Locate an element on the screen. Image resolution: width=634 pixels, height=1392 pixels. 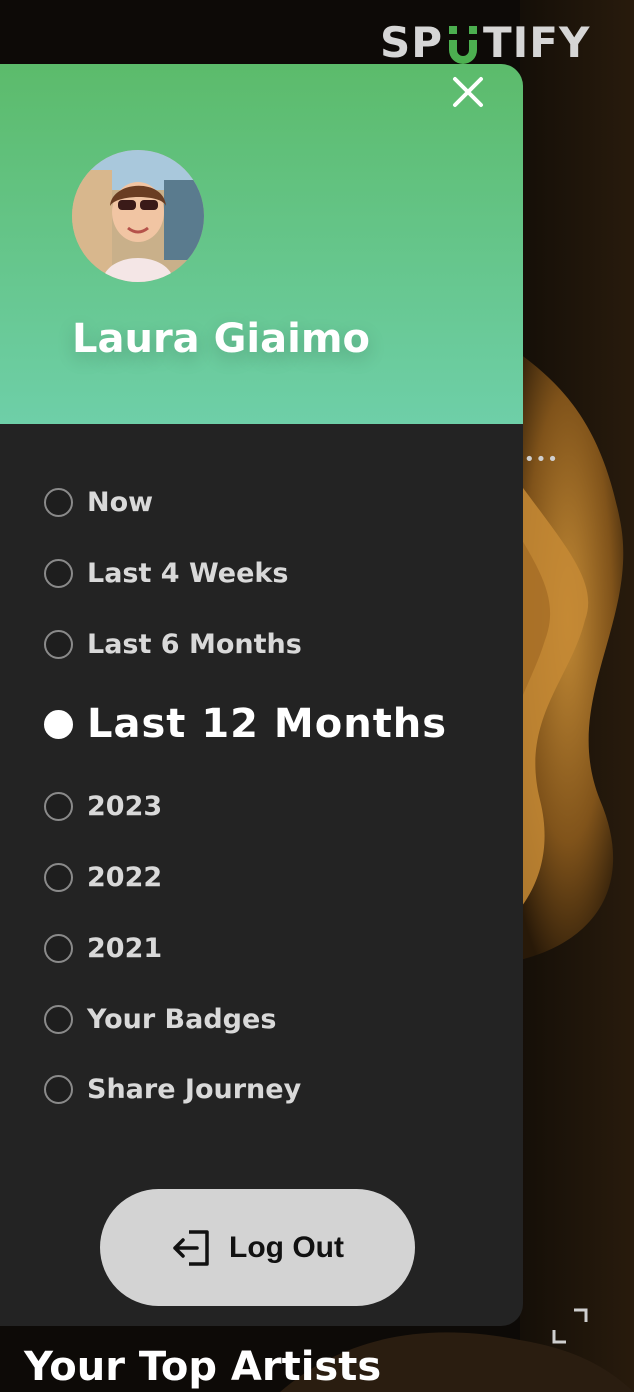
menu-item-2022: 2022 is located at coordinates (103, 877).